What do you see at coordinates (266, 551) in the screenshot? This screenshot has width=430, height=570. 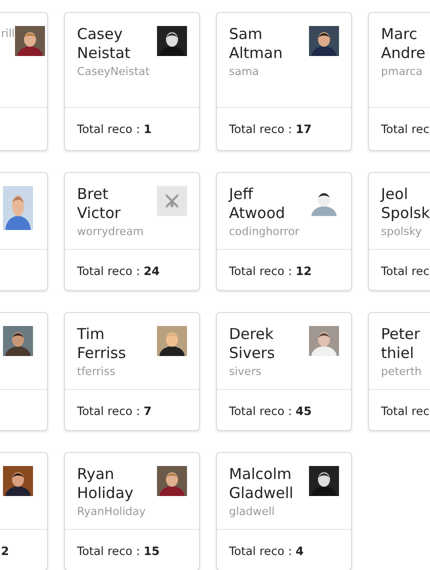 I see `total-count: Total reco : 4` at bounding box center [266, 551].